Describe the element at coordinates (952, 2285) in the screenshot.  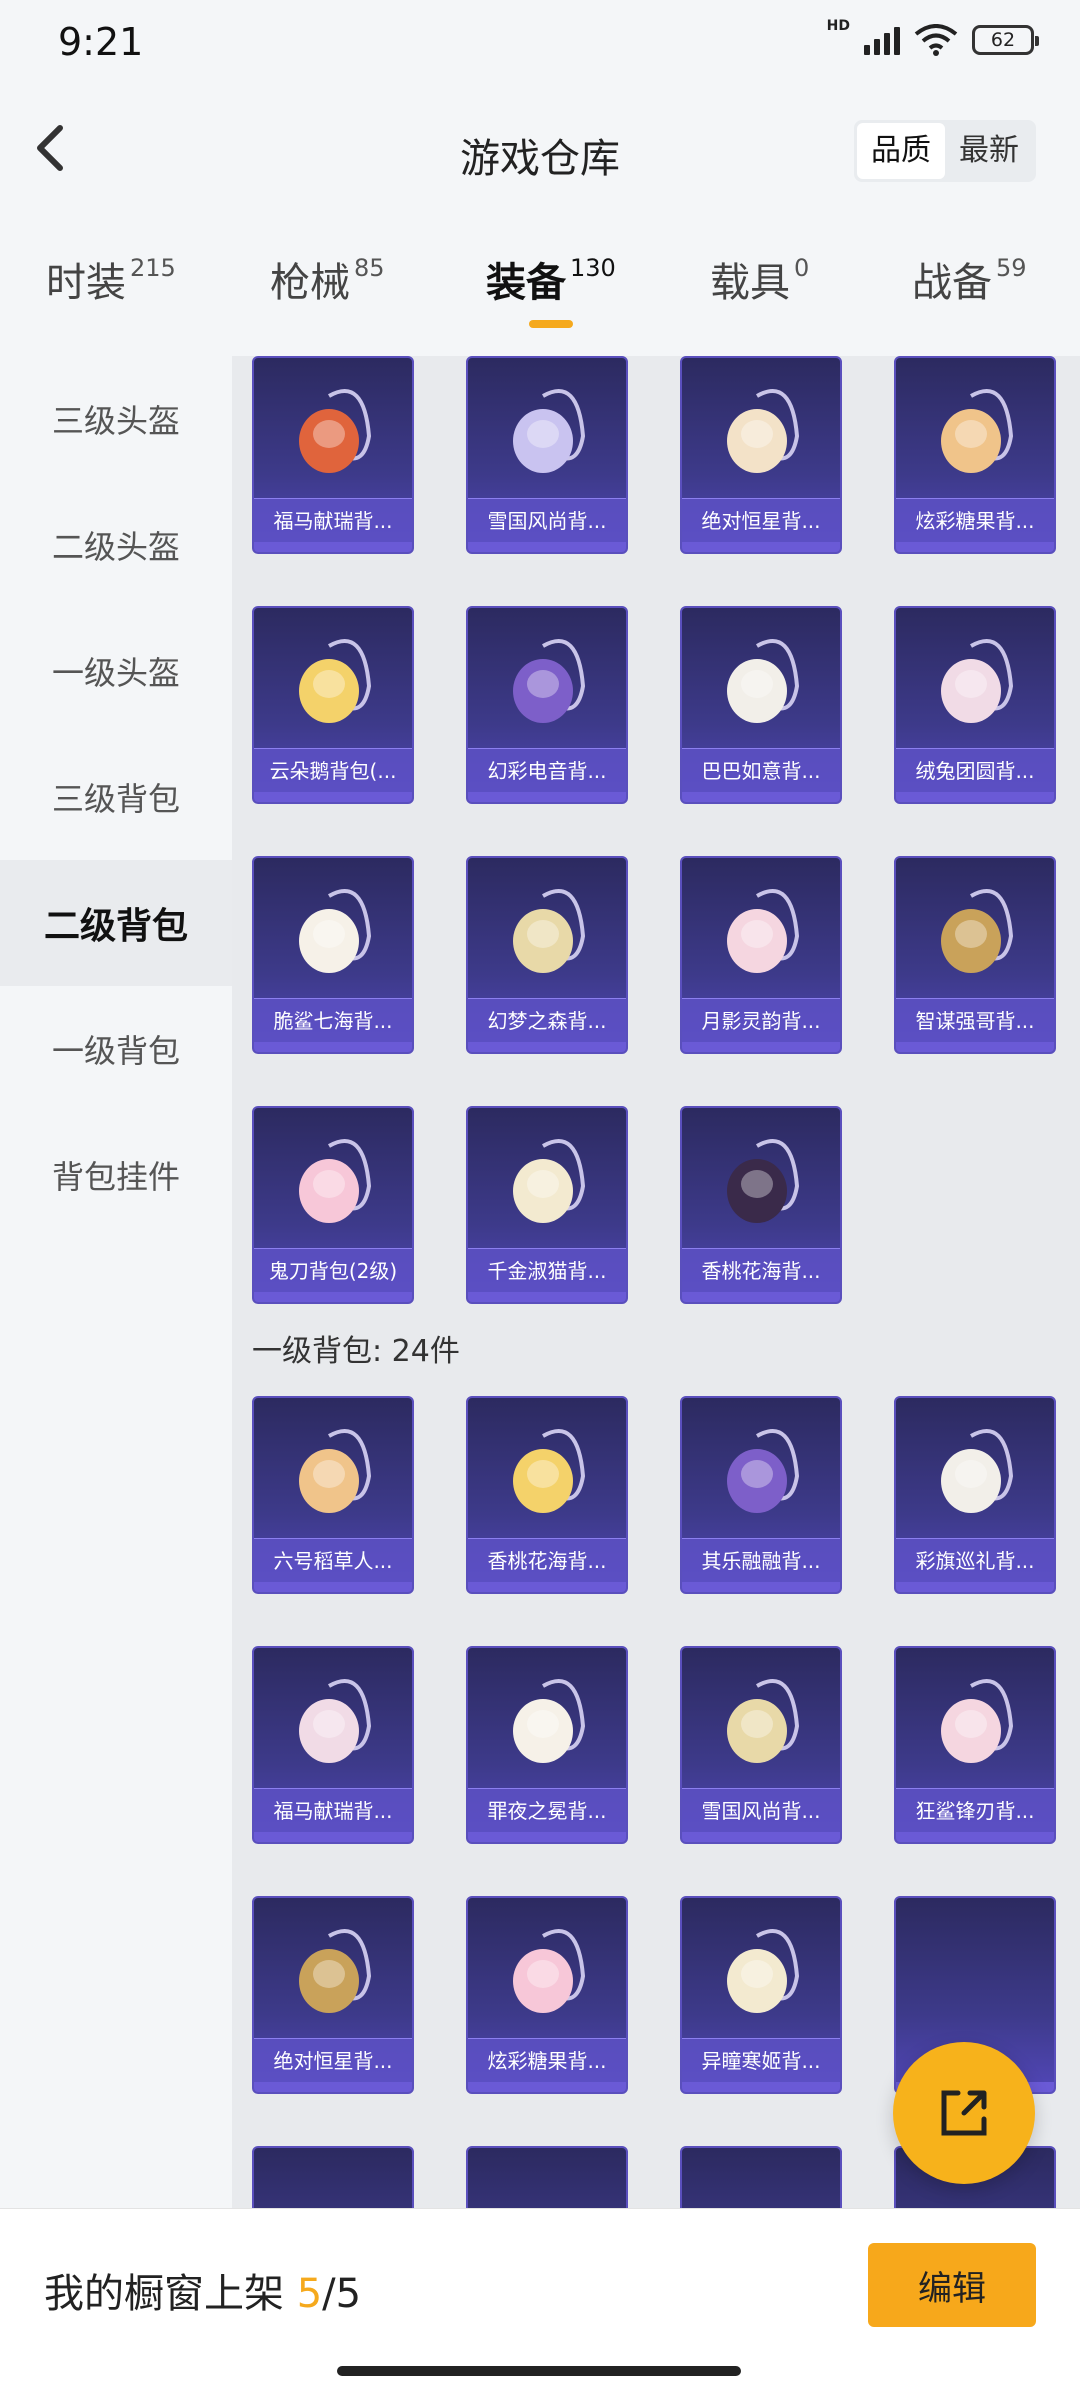
I see `edit-button: 编辑` at that location.